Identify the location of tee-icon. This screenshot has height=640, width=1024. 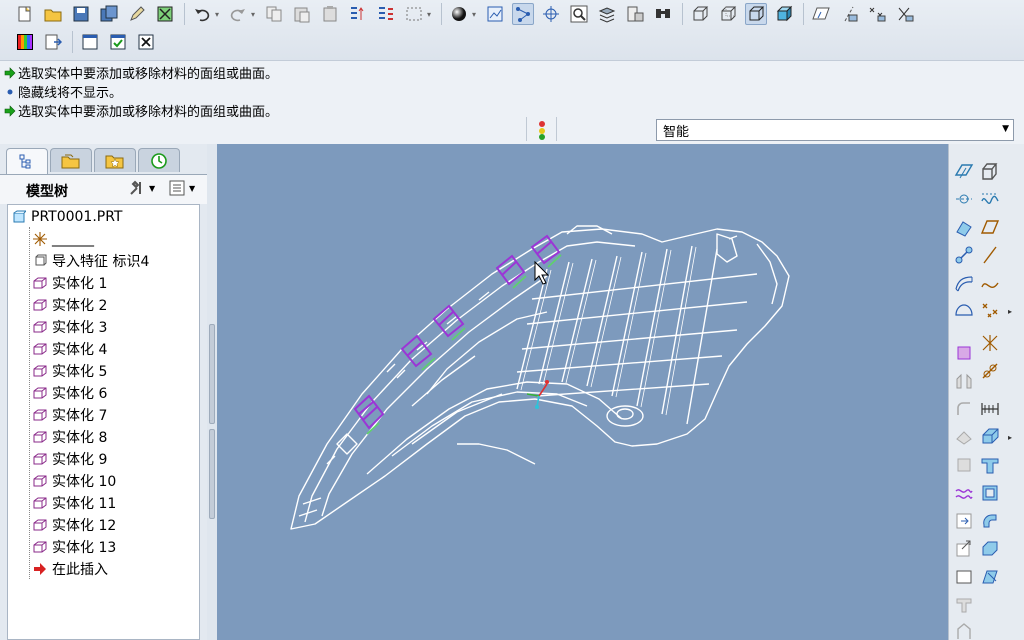
(964, 605).